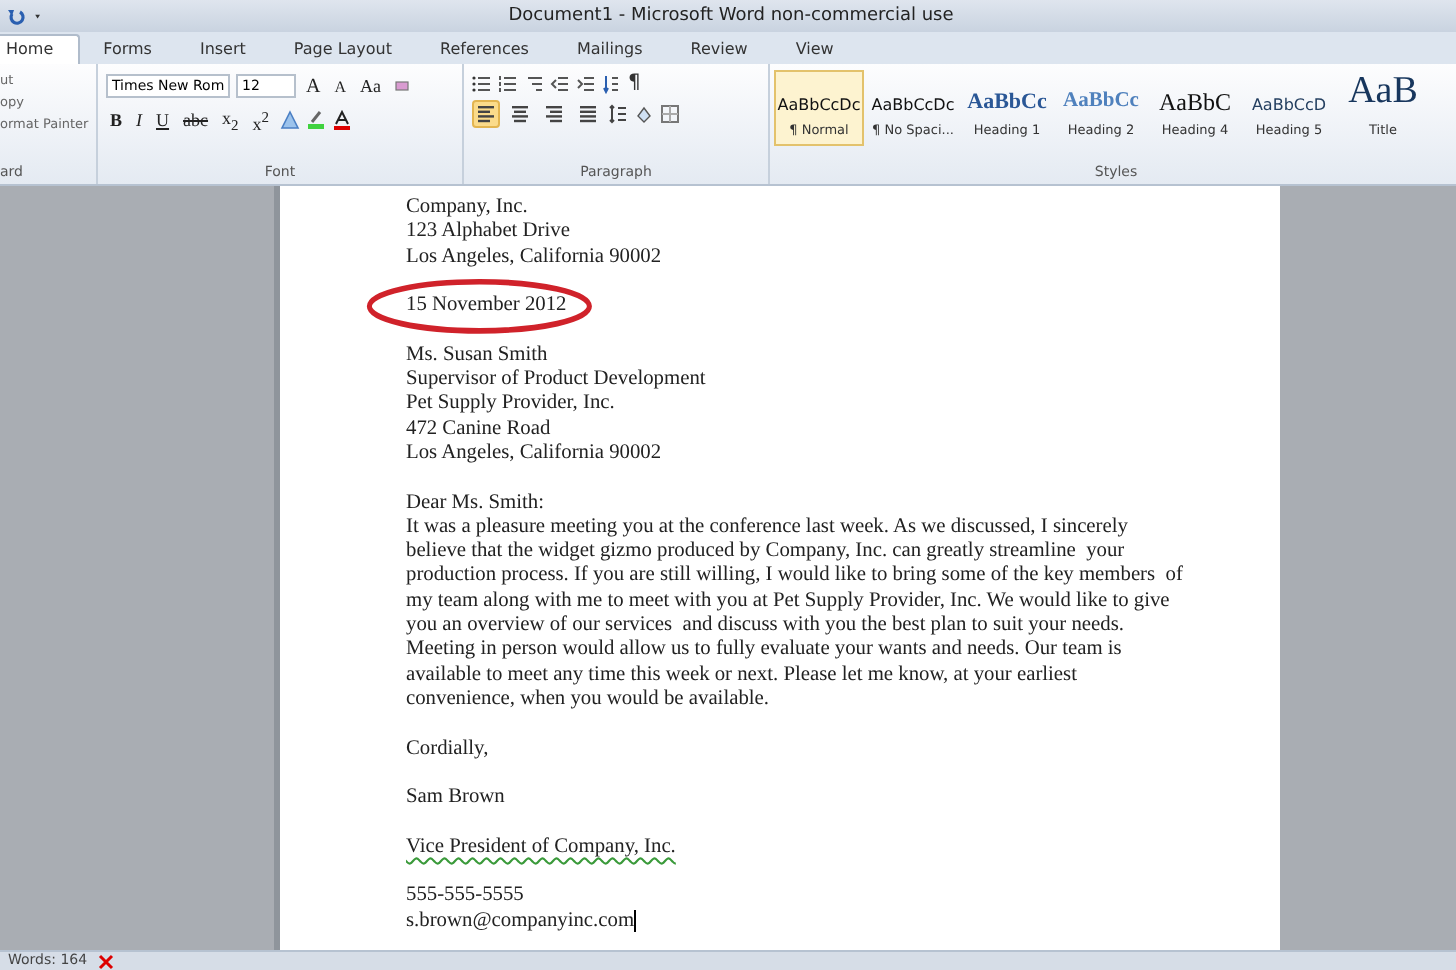 The width and height of the screenshot is (1456, 970). I want to click on increase-indent-icon, so click(586, 83).